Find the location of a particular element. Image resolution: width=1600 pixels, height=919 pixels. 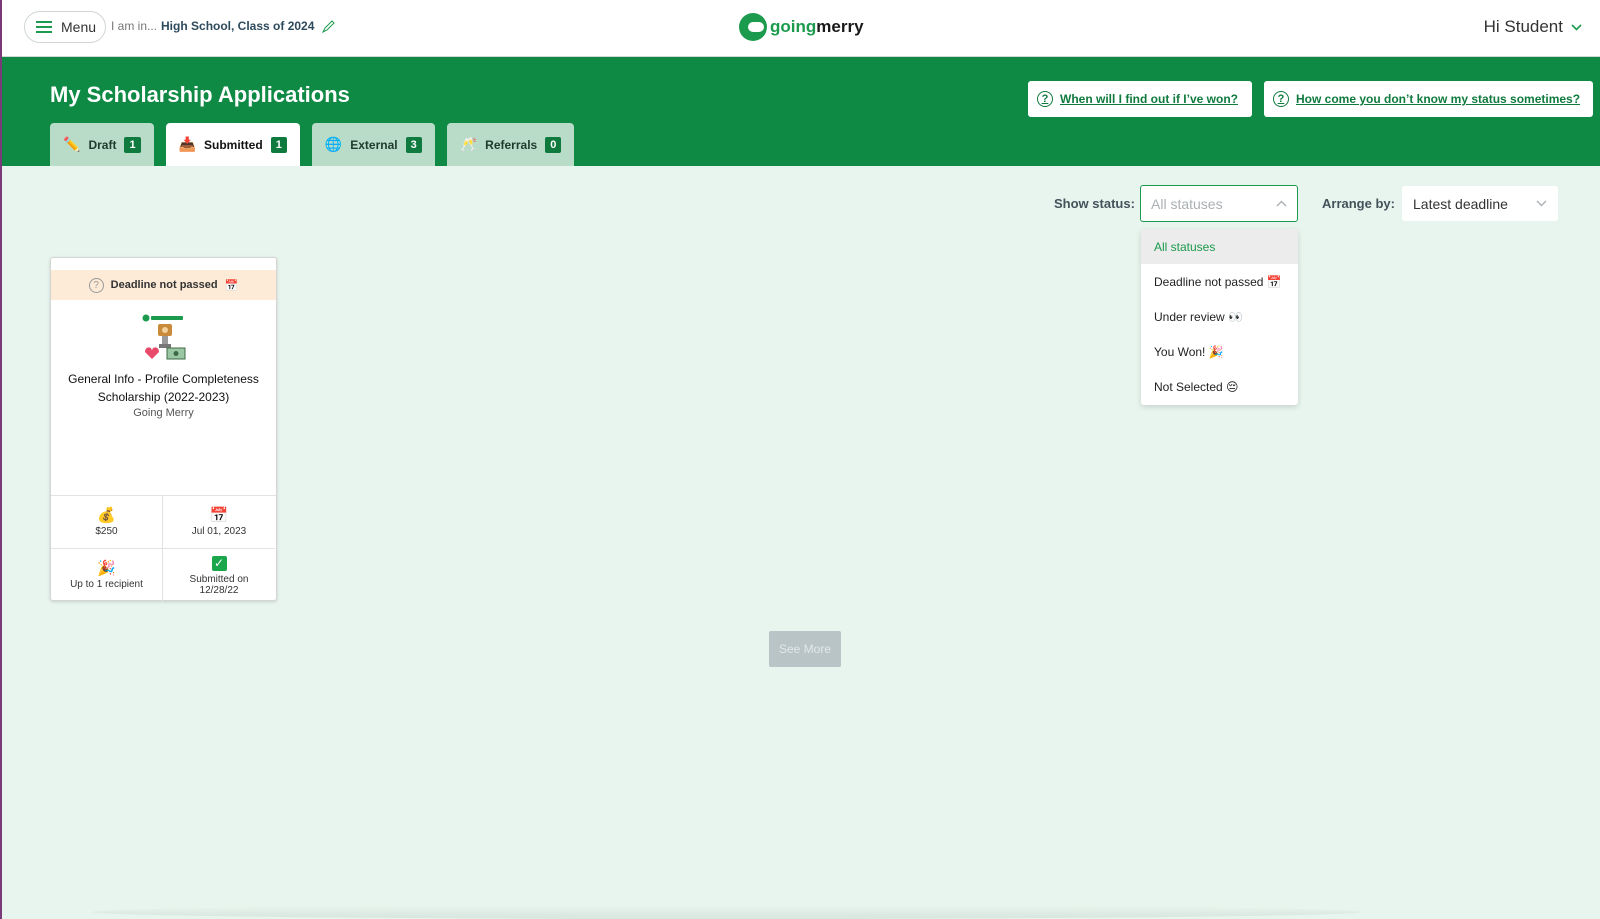

arrange-select: Latest deadline is located at coordinates (1480, 203).